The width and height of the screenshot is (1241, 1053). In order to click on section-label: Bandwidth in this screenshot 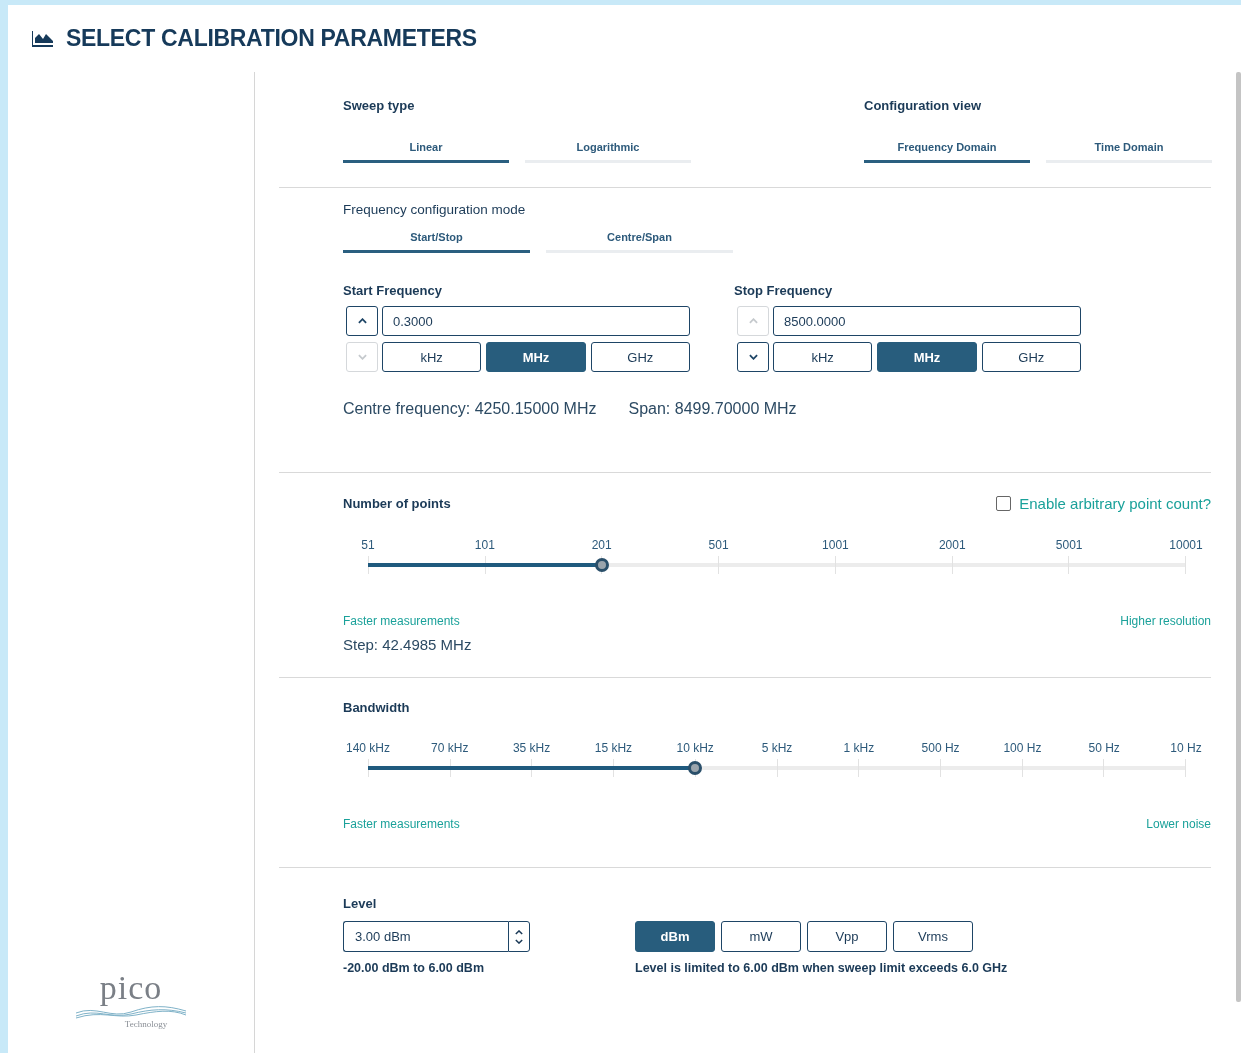, I will do `click(377, 707)`.